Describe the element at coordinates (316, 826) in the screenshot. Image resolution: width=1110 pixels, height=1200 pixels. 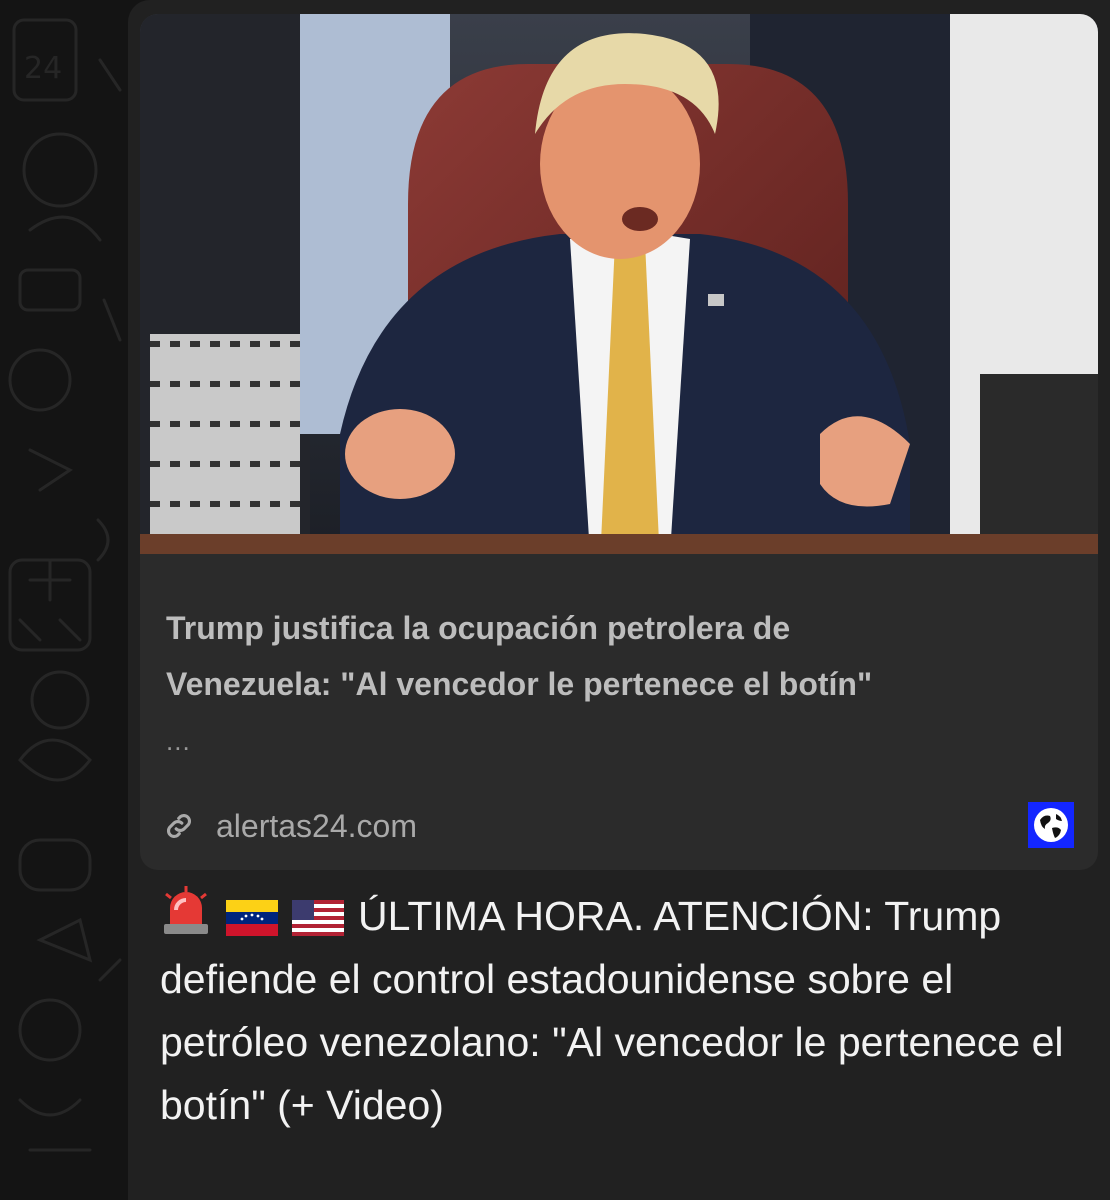
I see `source-domain: alertas24.com` at that location.